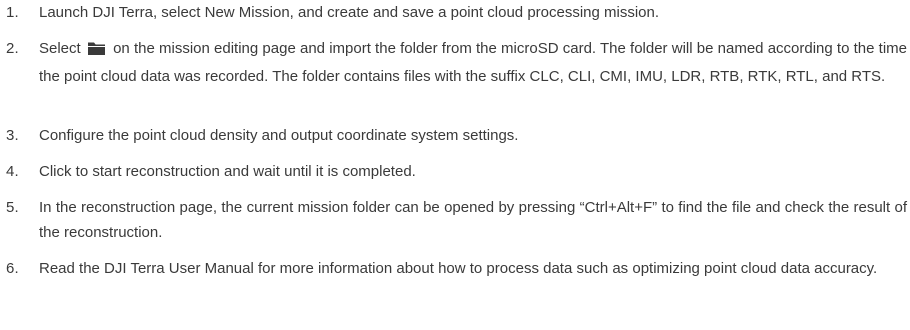 This screenshot has width=910, height=330. I want to click on step-number: 2., so click(12, 48).